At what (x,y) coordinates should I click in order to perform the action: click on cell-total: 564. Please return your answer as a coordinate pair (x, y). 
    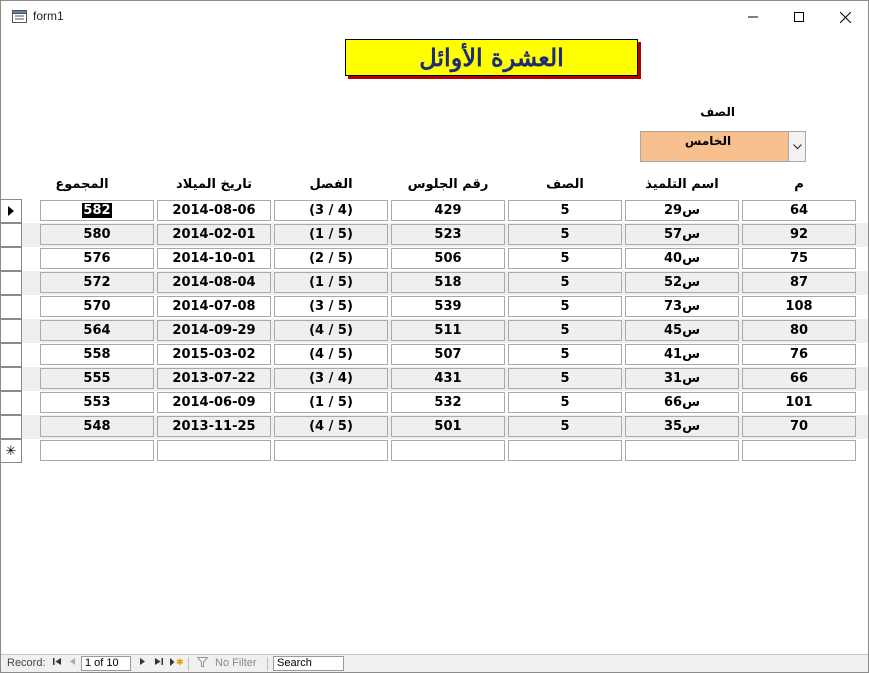
    Looking at the image, I should click on (97, 330).